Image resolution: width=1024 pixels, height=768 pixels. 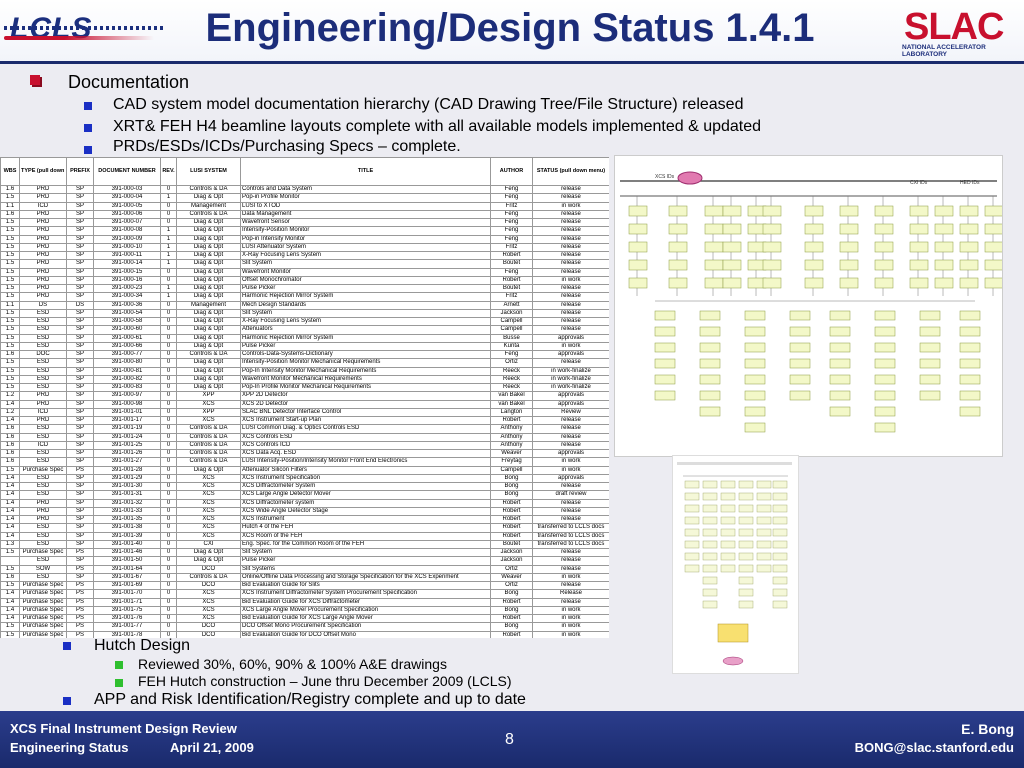 I want to click on table-cell: Data Management, so click(x=365, y=214).